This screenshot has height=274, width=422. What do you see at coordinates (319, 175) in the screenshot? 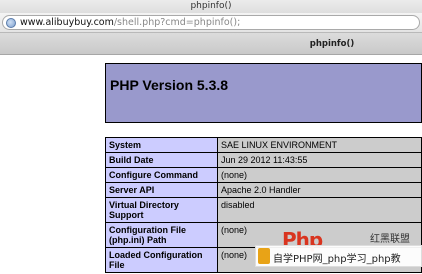
I see `row-value: (none)` at bounding box center [319, 175].